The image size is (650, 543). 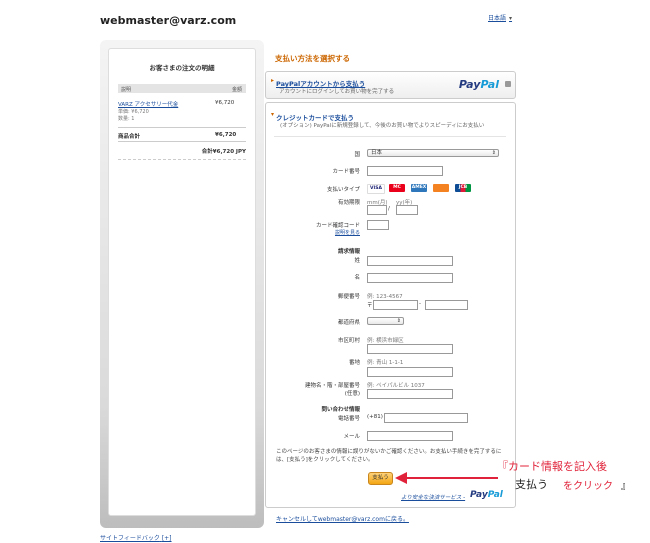 What do you see at coordinates (396, 386) in the screenshot?
I see `building-hint: 例: ペイパルビル 1037` at bounding box center [396, 386].